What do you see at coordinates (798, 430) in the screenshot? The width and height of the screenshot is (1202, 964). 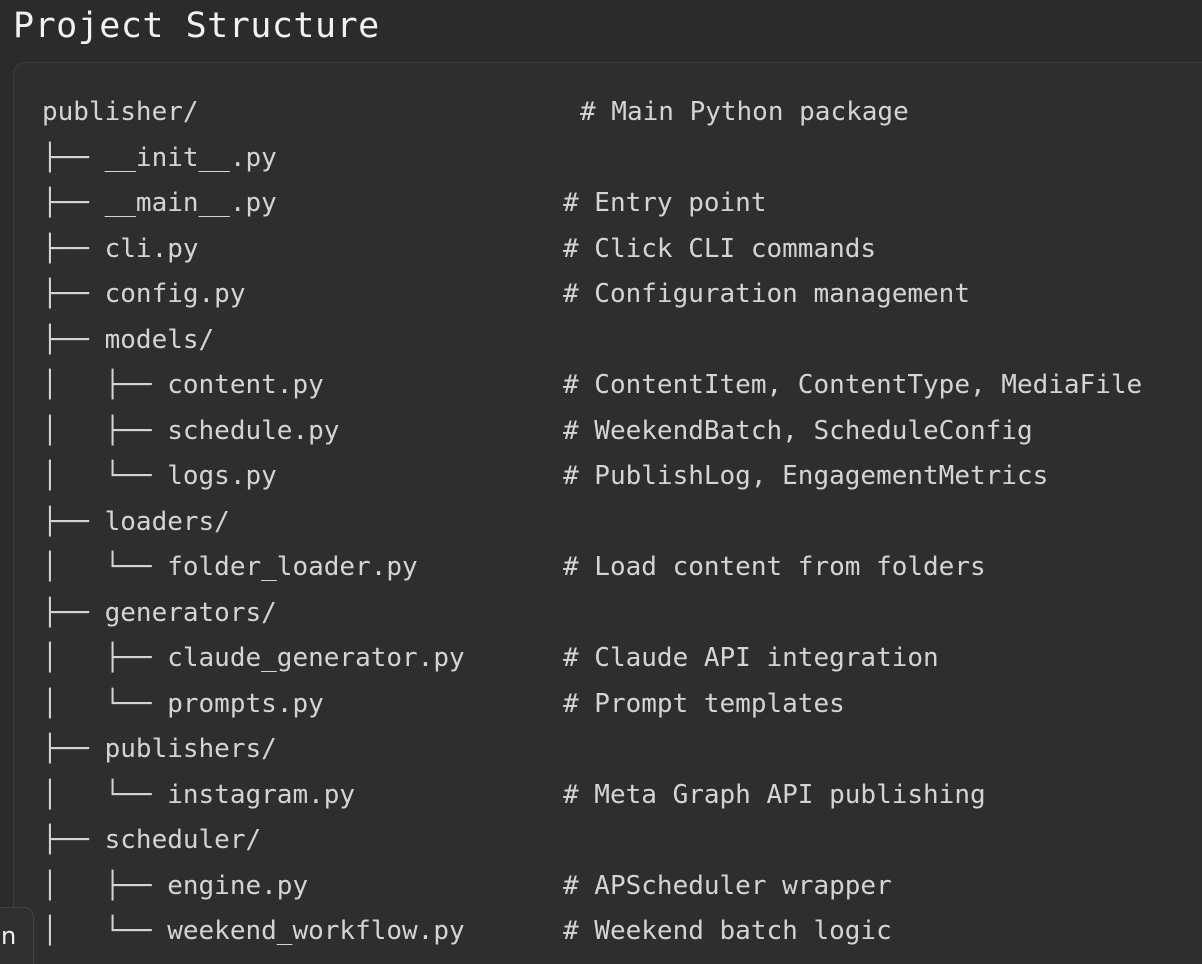 I see `tree-comment: # WeekendBatch, ScheduleConfig` at bounding box center [798, 430].